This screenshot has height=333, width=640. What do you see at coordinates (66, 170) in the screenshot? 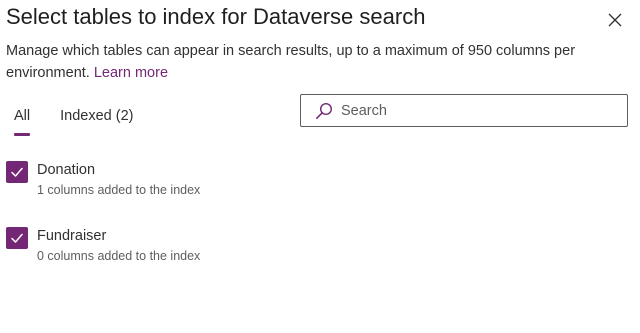
I see `table-name: Donation` at bounding box center [66, 170].